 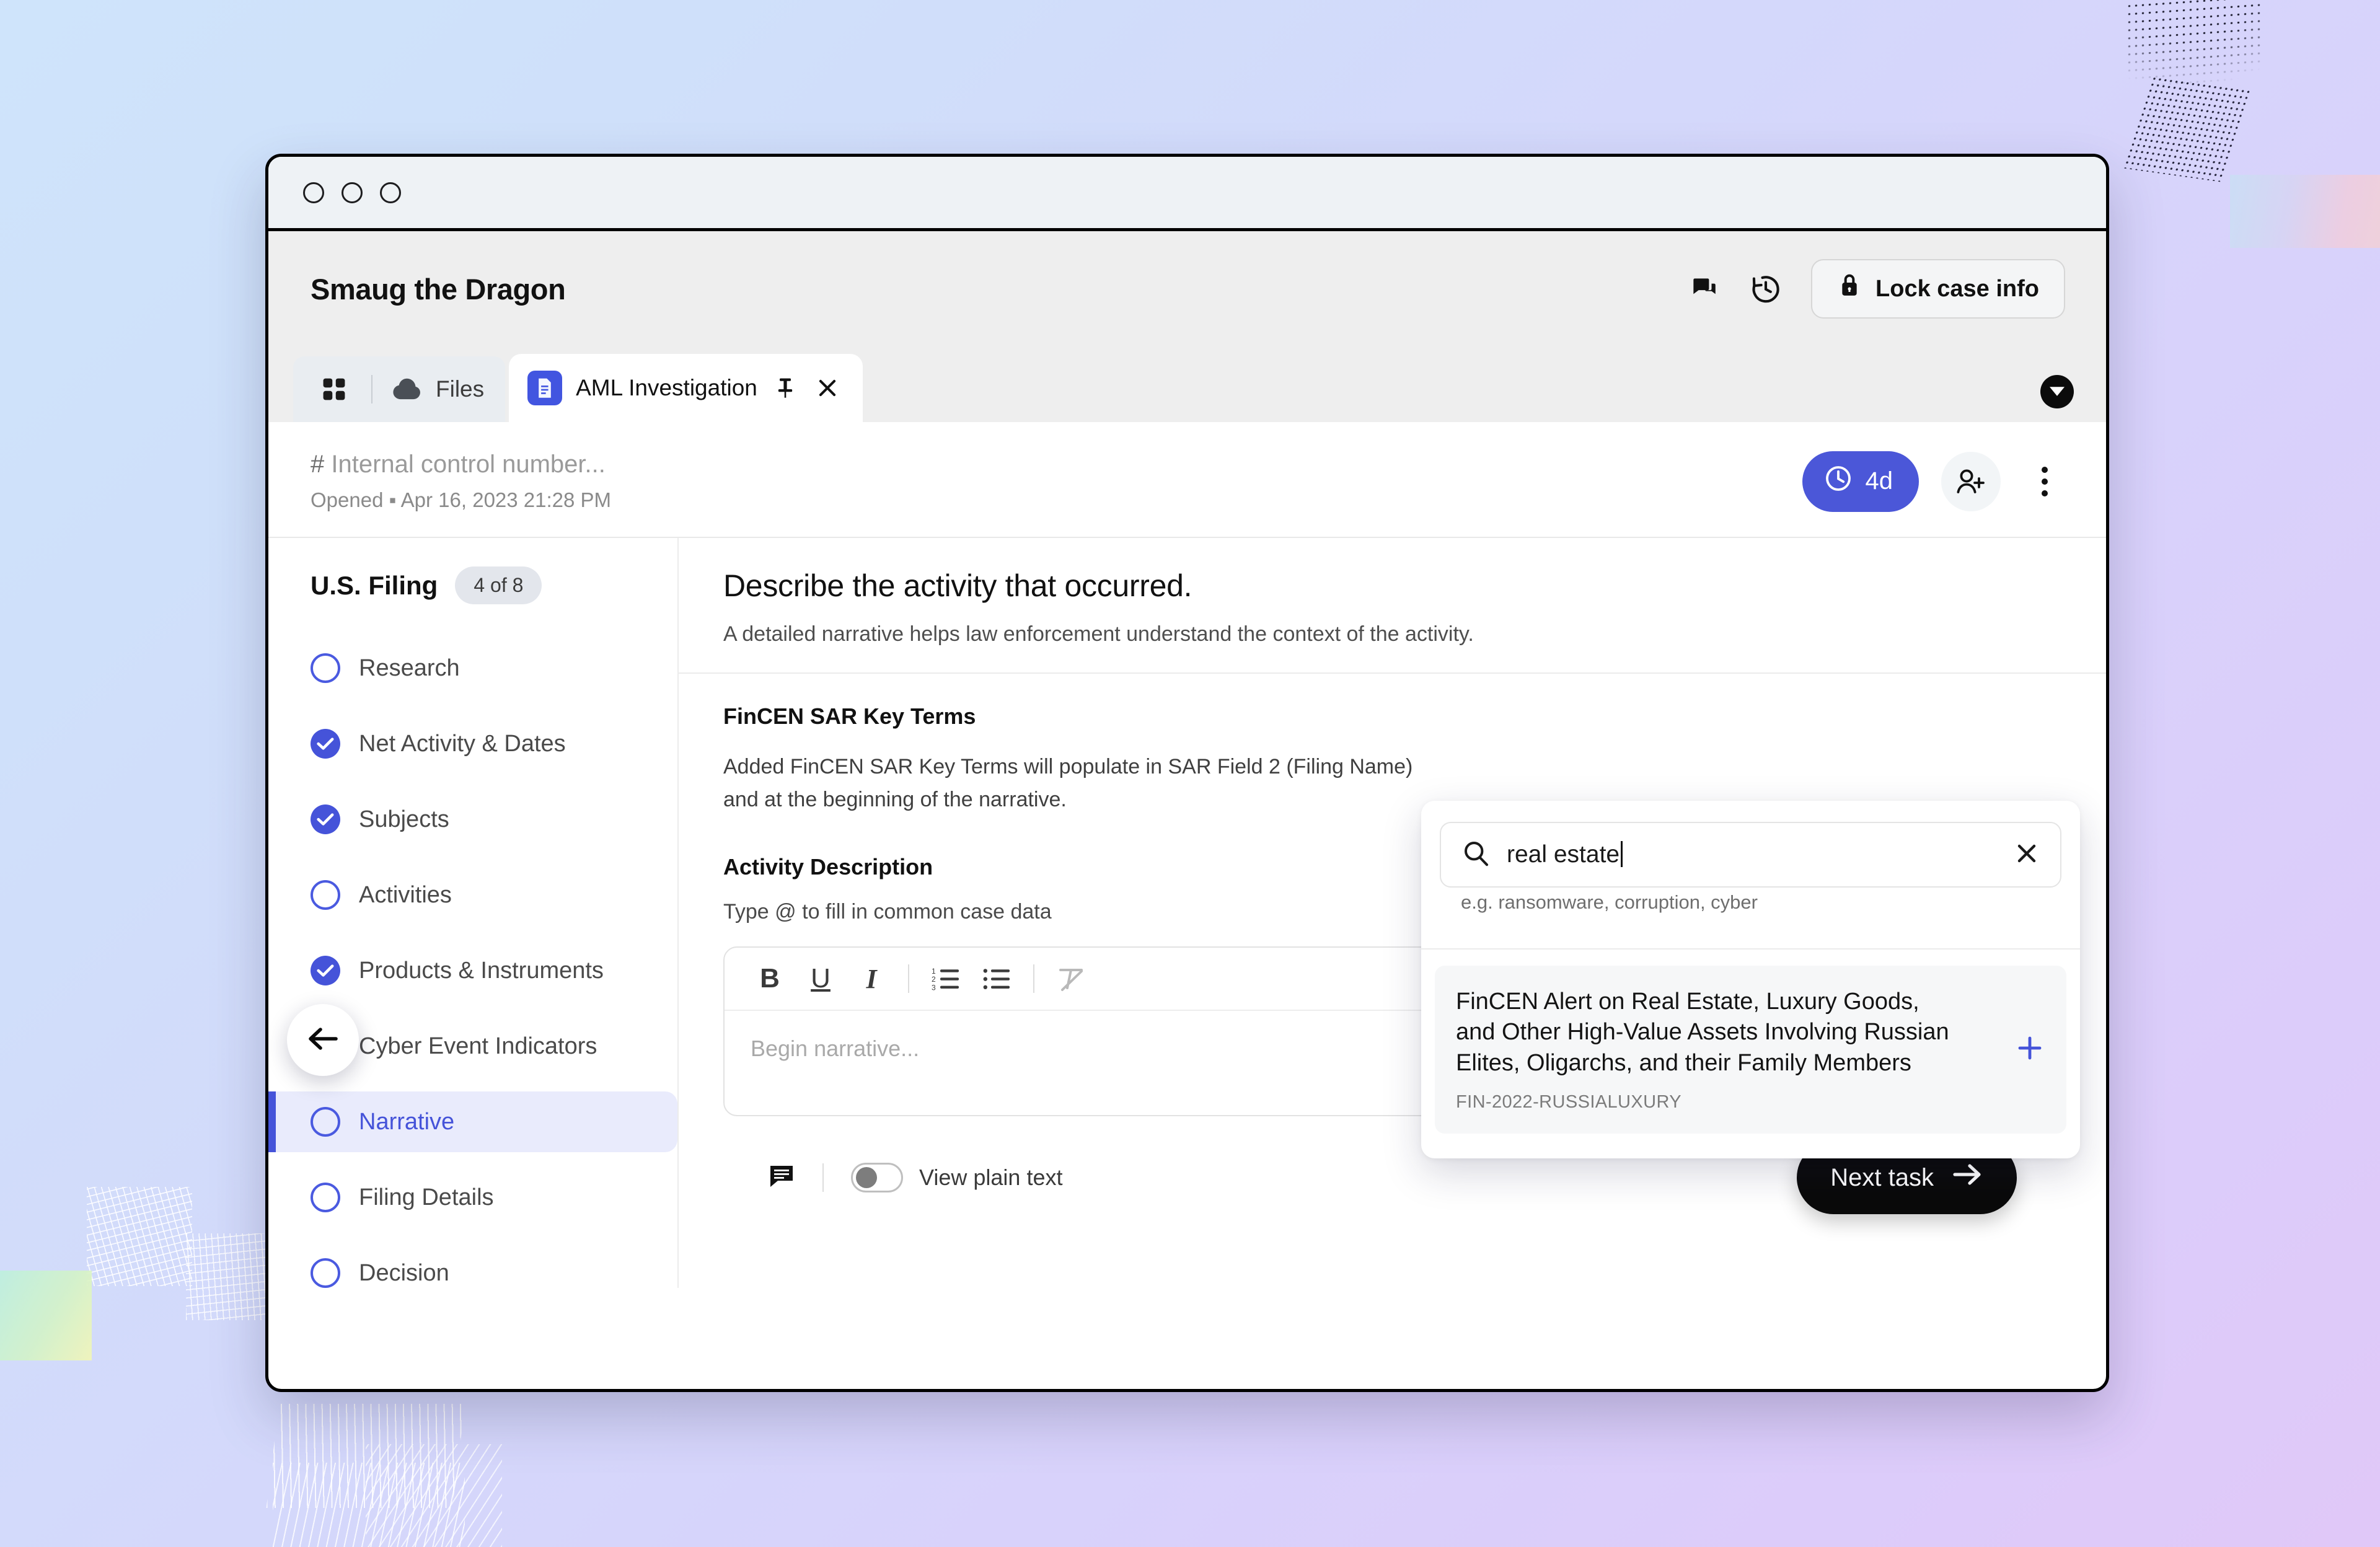 I want to click on sidebar-item-label: Filing Details, so click(x=426, y=1197).